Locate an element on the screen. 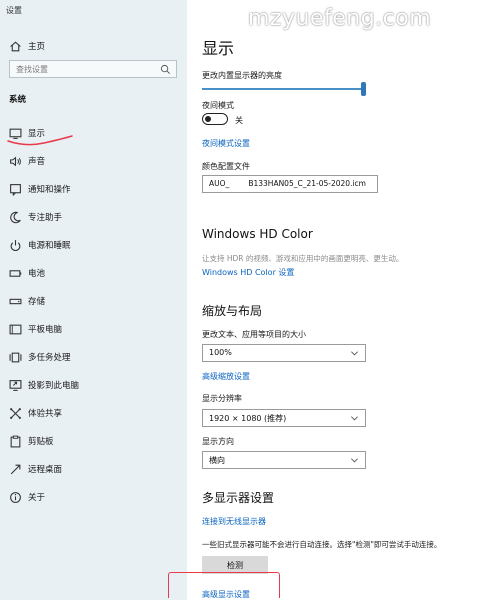 The image size is (500, 600). search-placeholder: 查找设置 is located at coordinates (32, 69).